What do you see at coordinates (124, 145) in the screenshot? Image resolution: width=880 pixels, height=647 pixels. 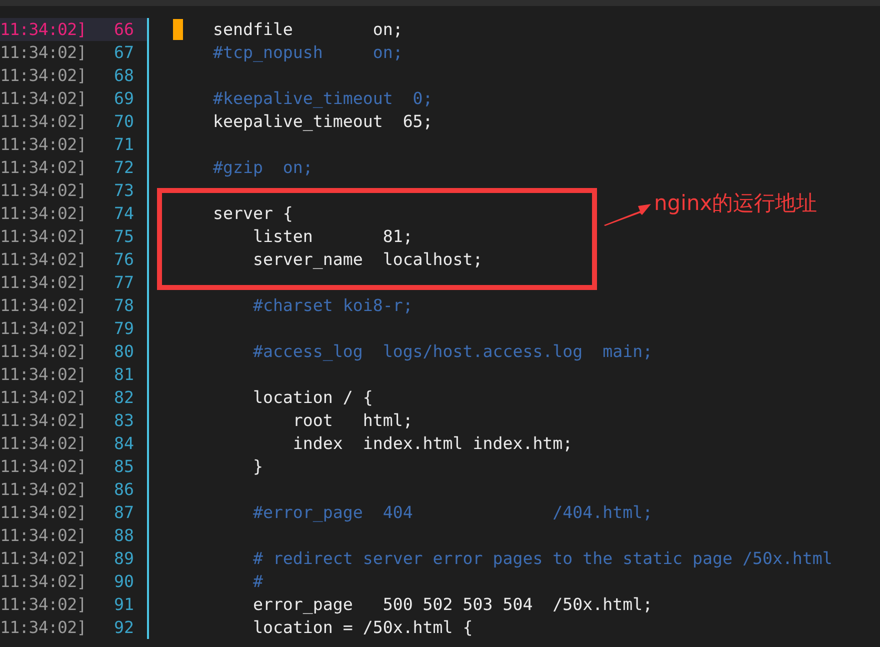 I see `line-number: 71` at bounding box center [124, 145].